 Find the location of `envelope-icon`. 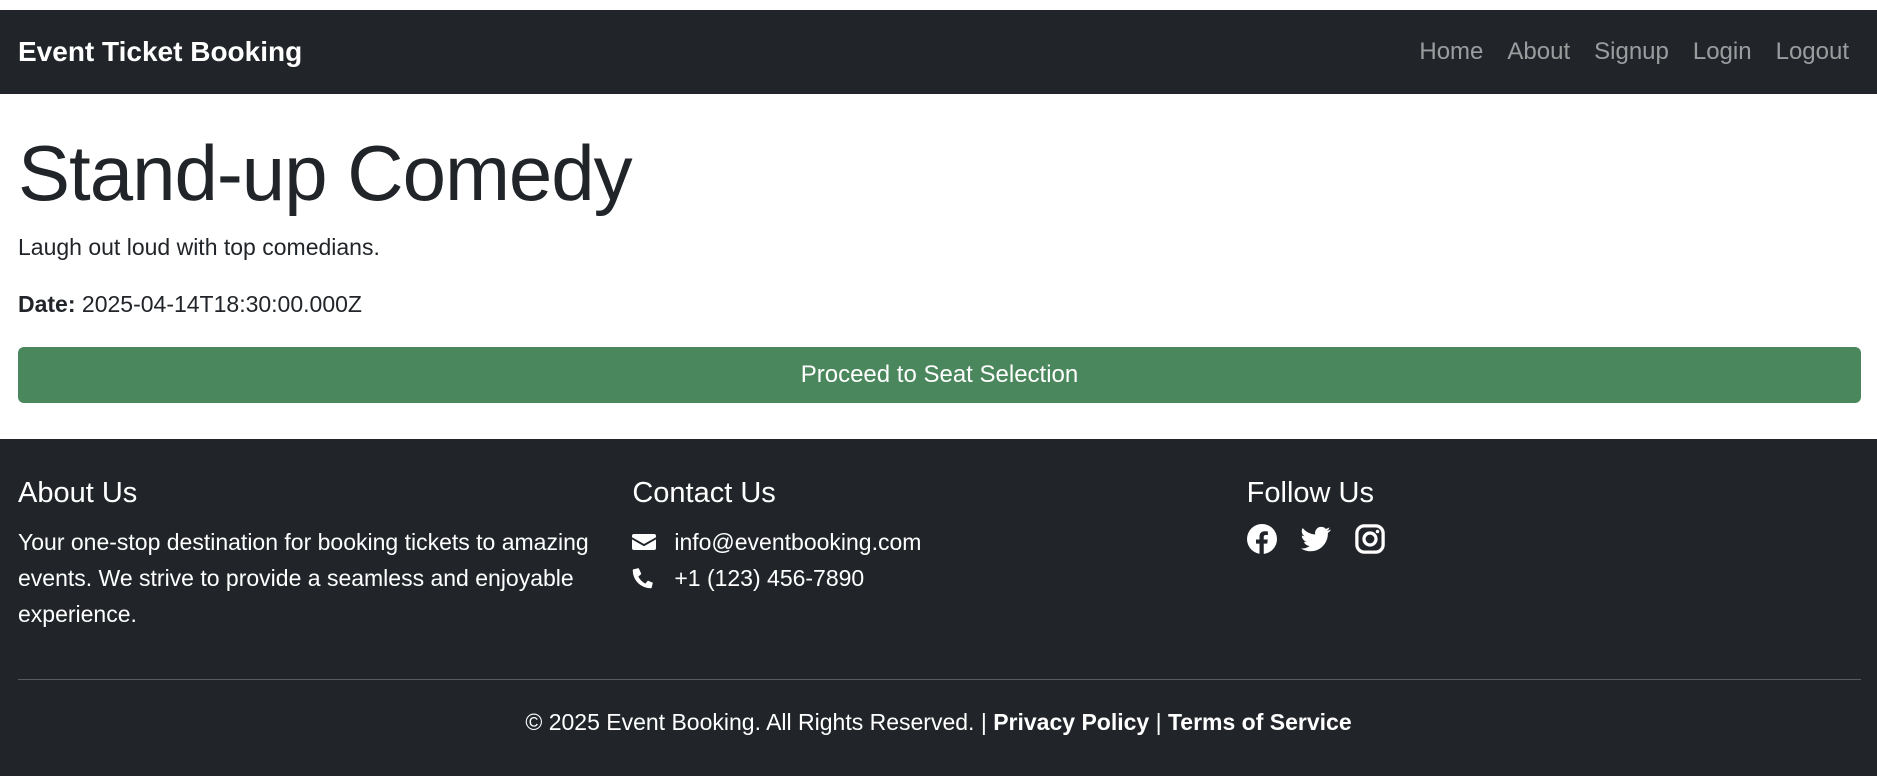

envelope-icon is located at coordinates (653, 542).